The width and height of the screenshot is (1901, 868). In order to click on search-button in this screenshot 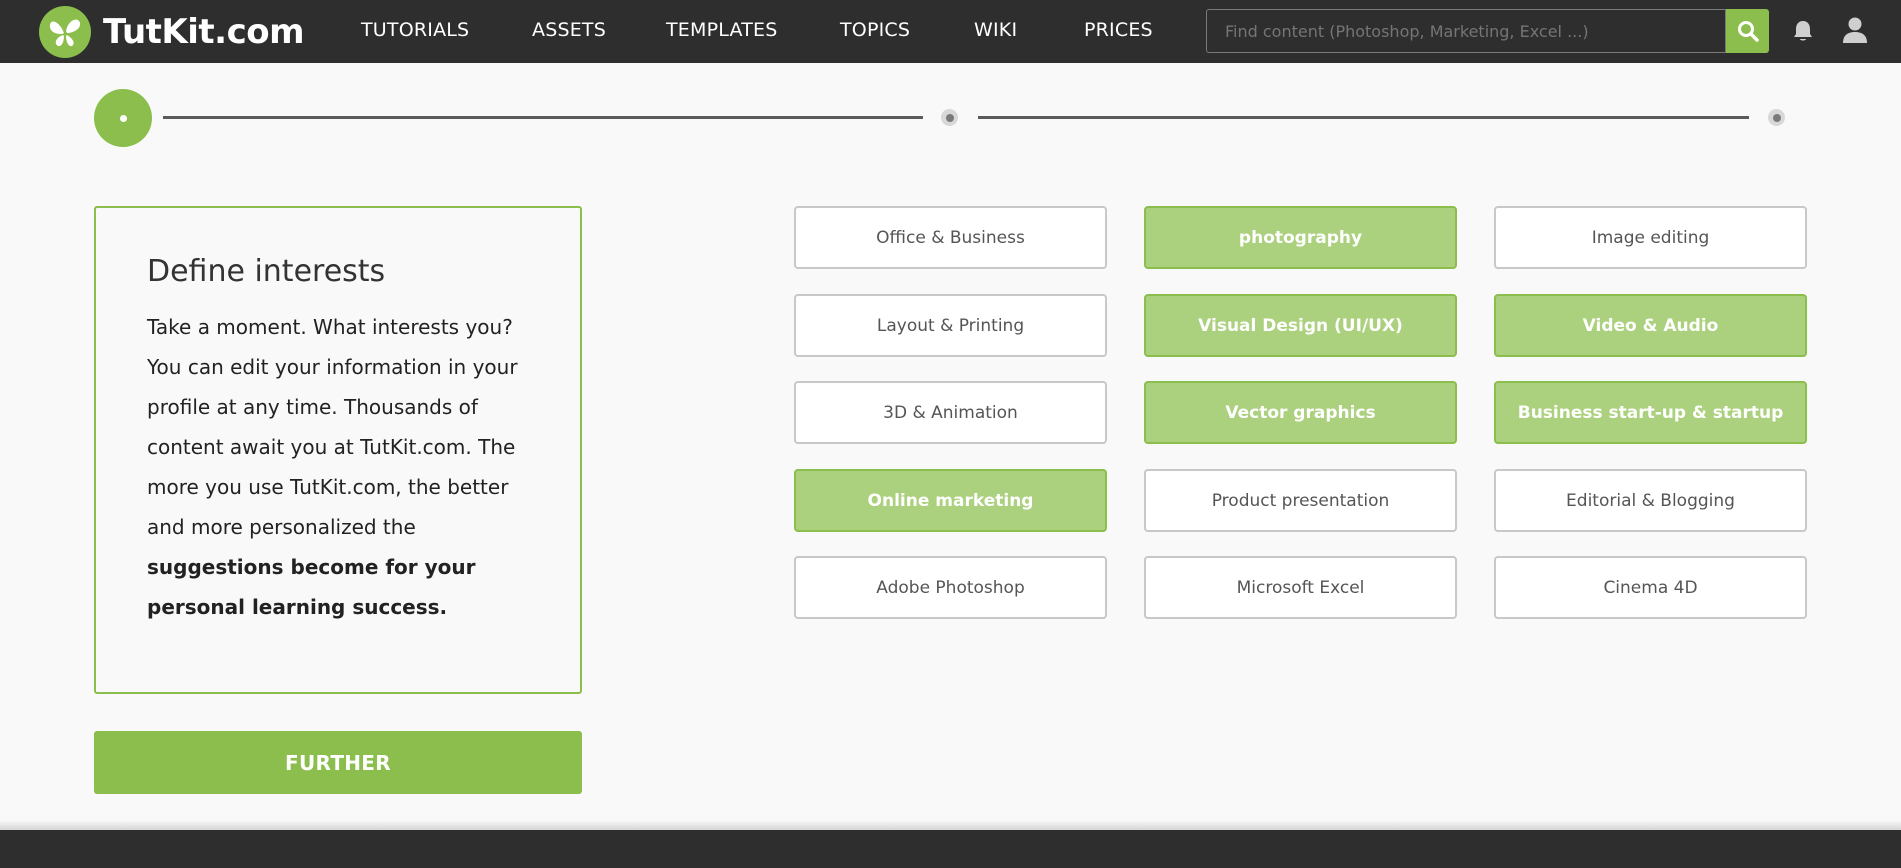, I will do `click(1747, 31)`.